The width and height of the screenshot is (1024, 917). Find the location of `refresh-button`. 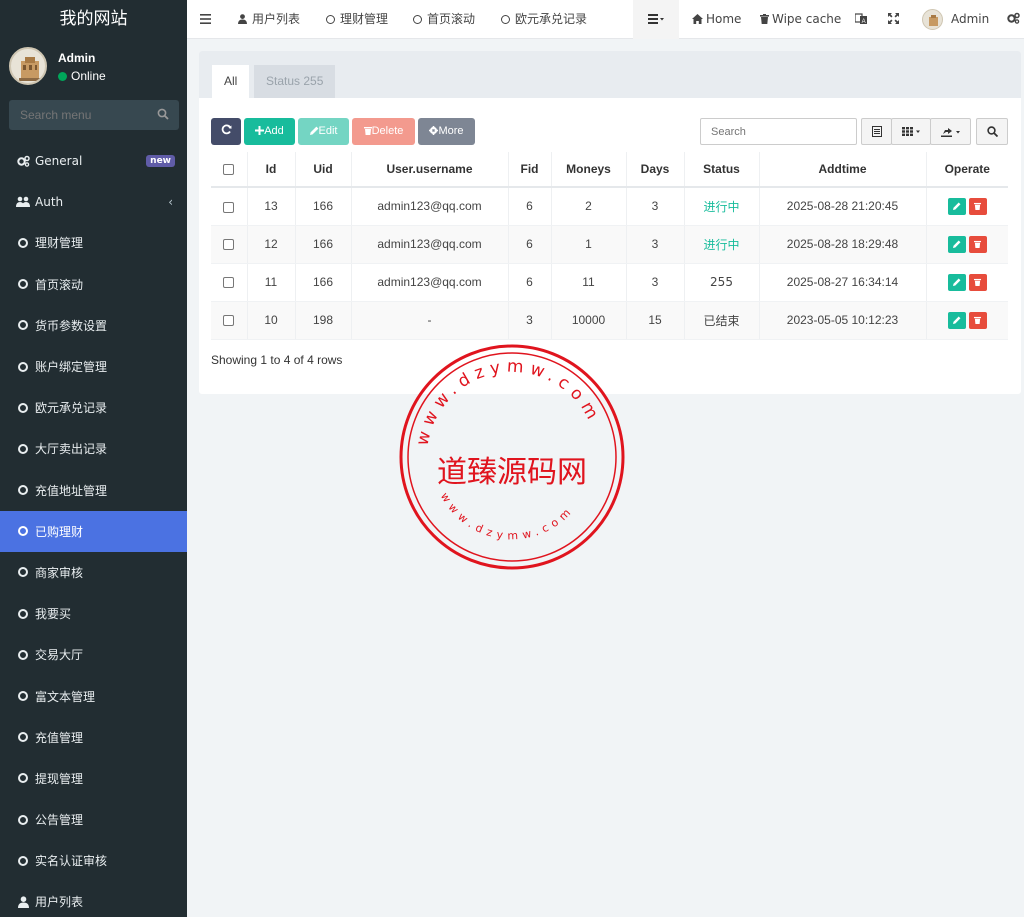

refresh-button is located at coordinates (226, 131).